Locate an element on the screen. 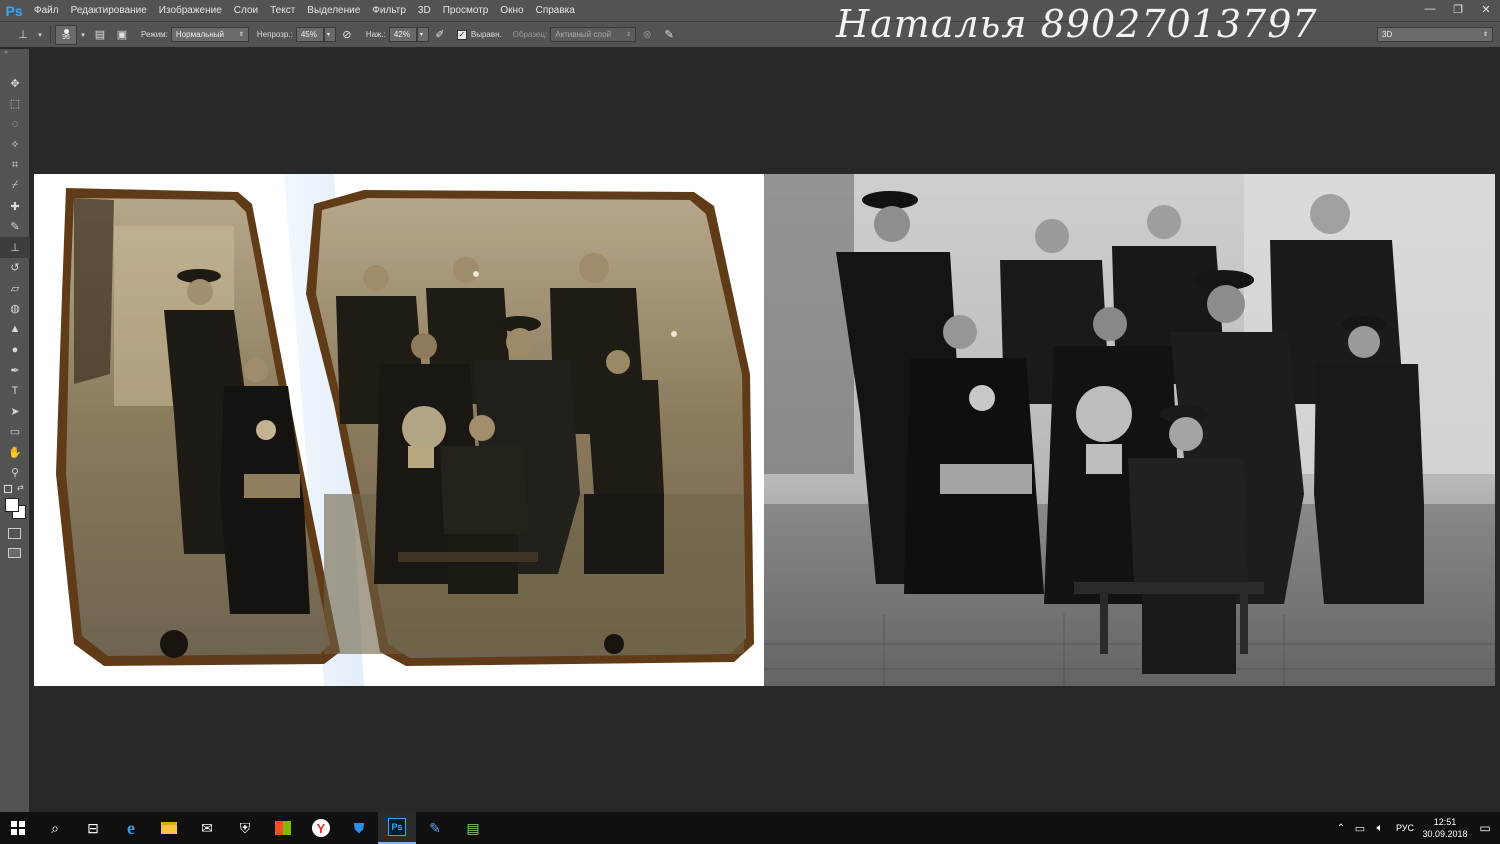 This screenshot has height=844, width=1500. mode-select: Нормальный ⇕ is located at coordinates (209, 34).